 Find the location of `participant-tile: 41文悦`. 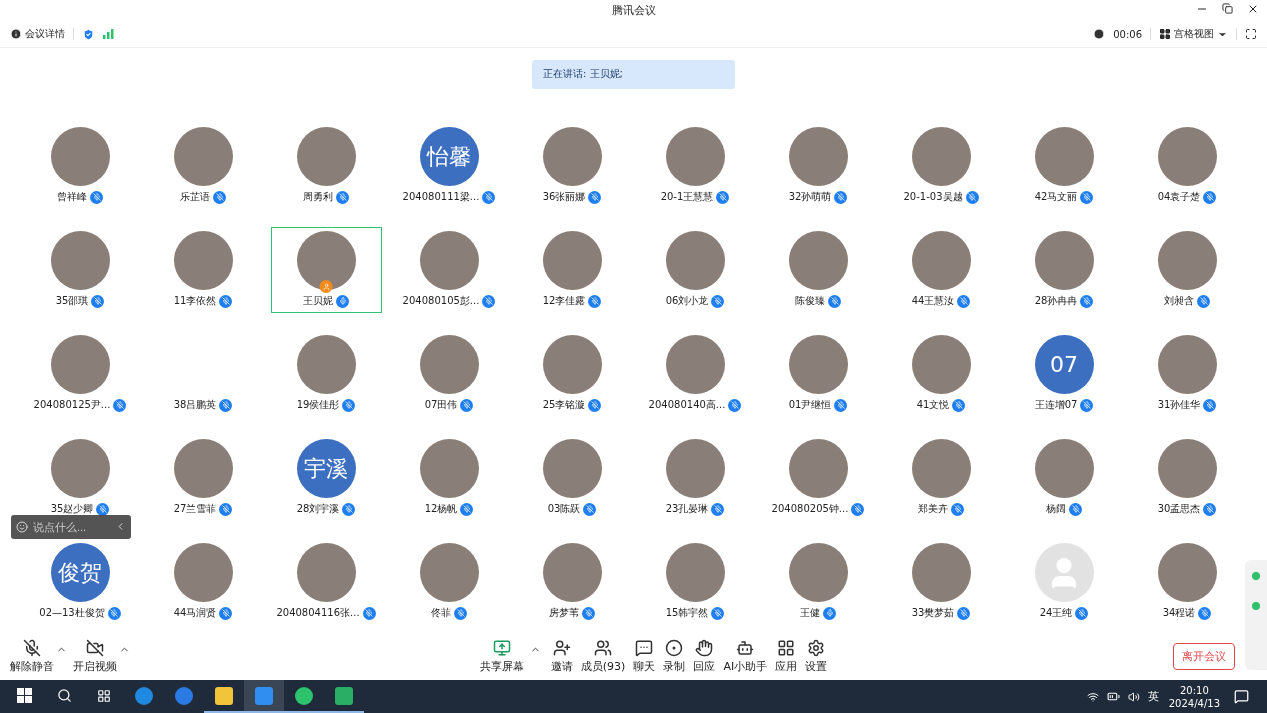

participant-tile: 41文悦 is located at coordinates (941, 373).